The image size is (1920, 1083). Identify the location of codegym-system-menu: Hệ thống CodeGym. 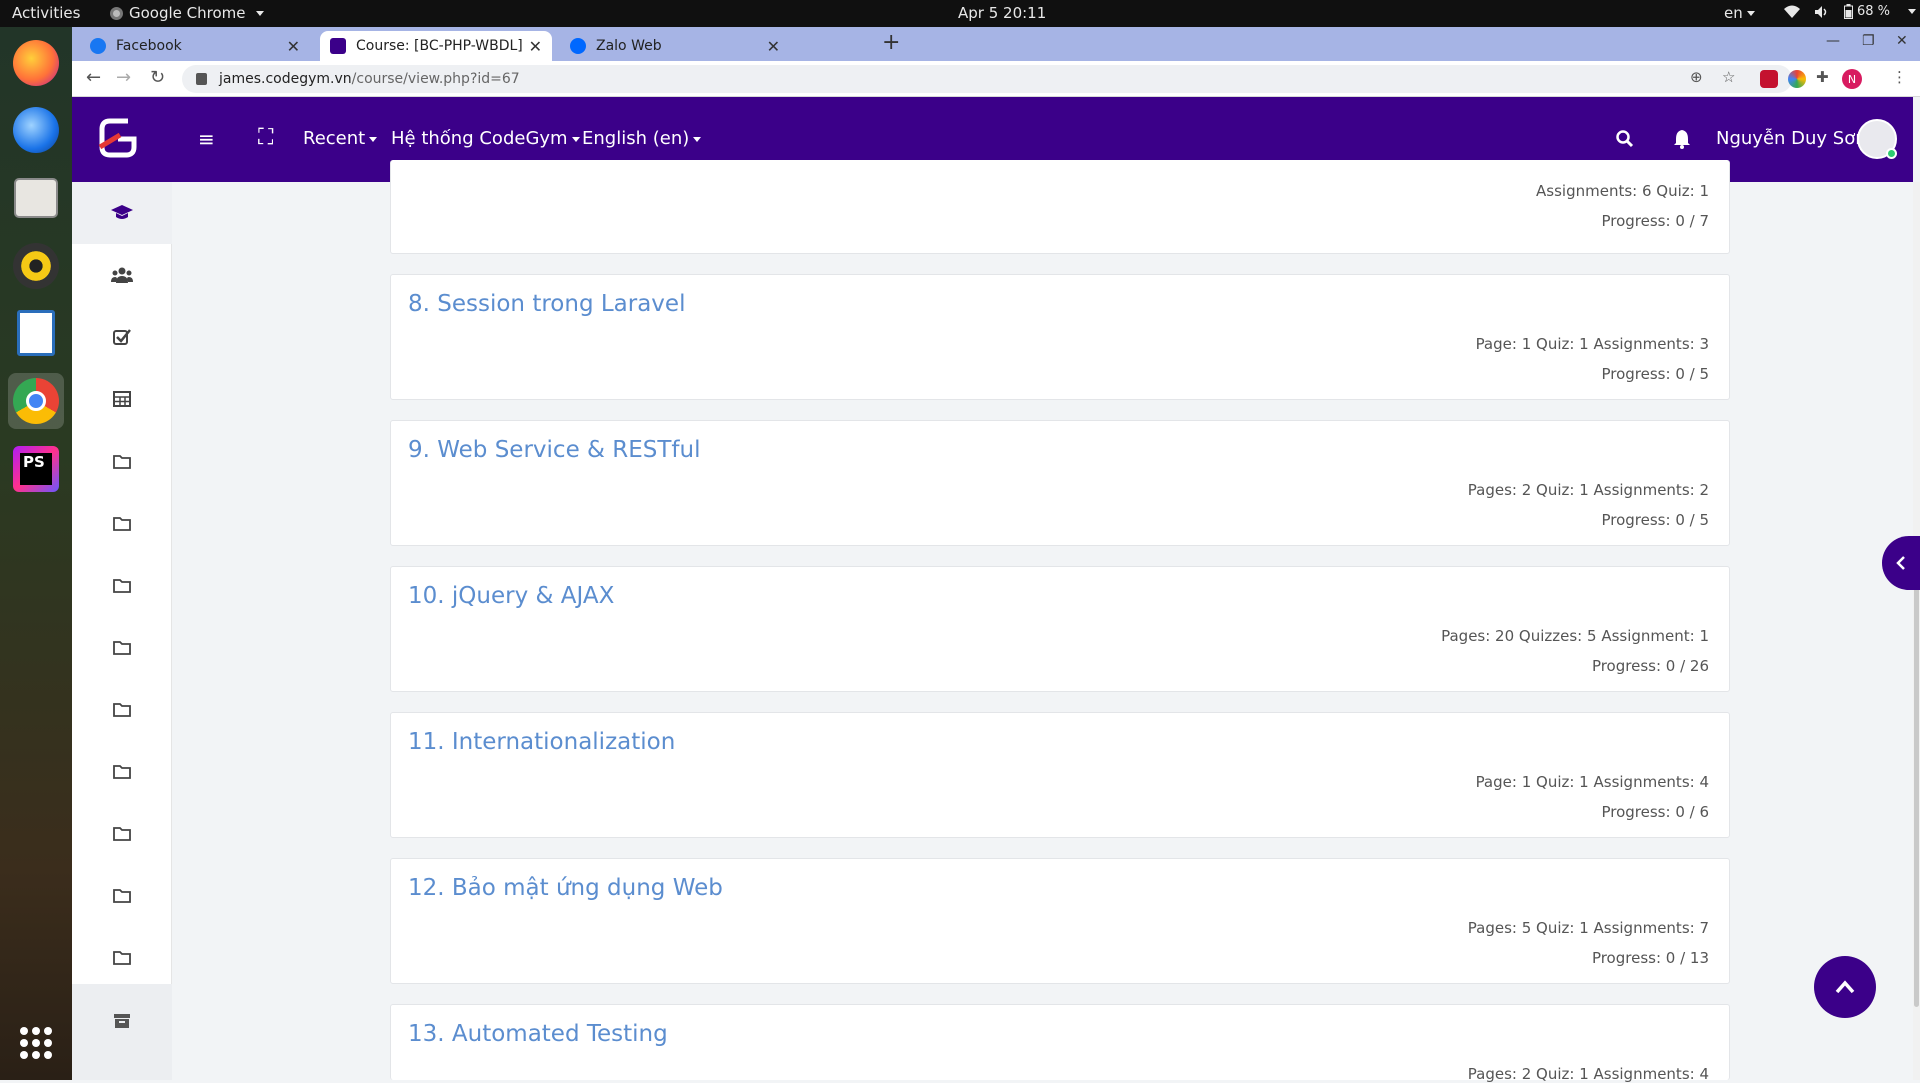
(485, 138).